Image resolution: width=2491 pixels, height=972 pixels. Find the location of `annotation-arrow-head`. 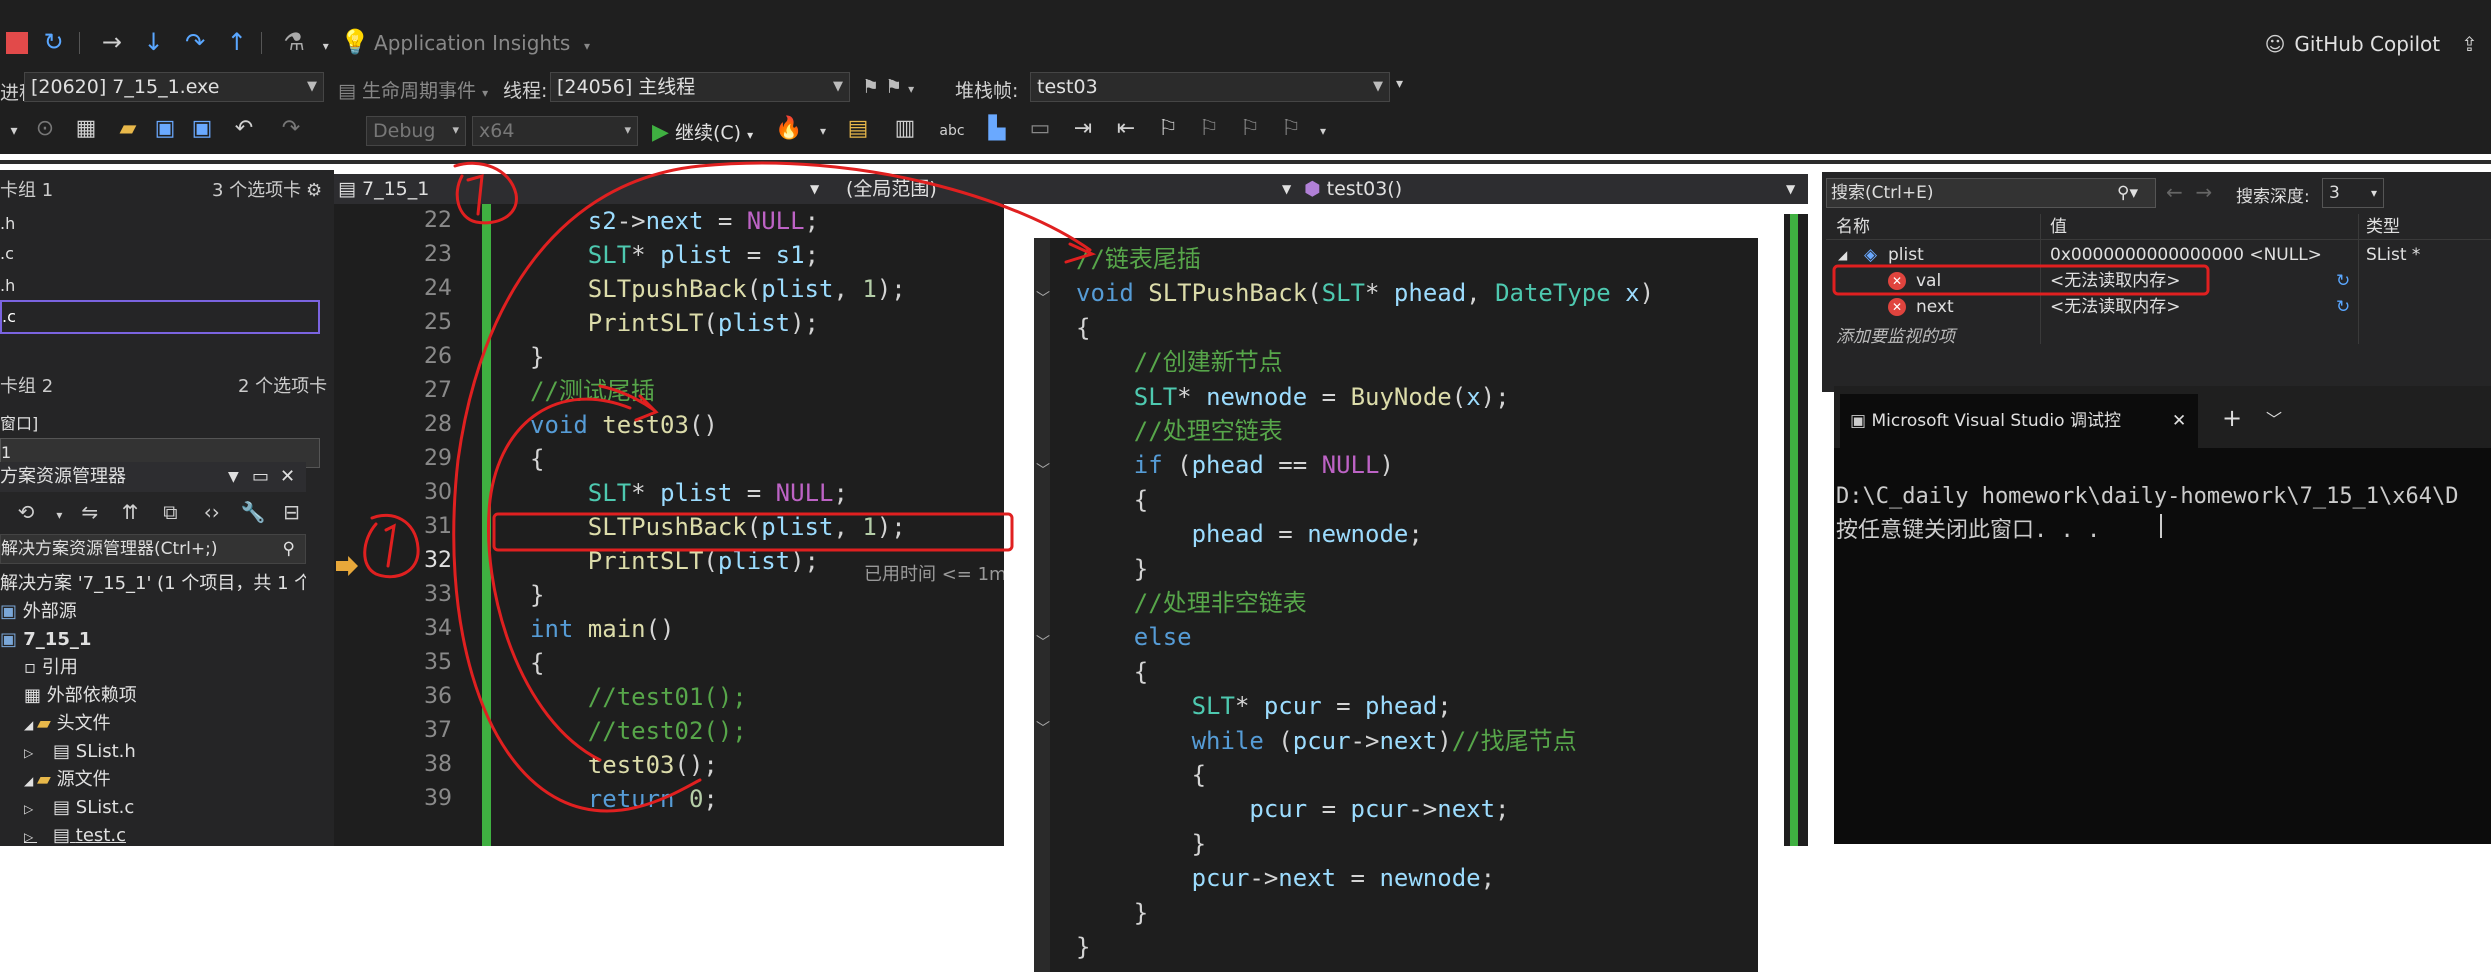

annotation-arrow-head is located at coordinates (1079, 253).